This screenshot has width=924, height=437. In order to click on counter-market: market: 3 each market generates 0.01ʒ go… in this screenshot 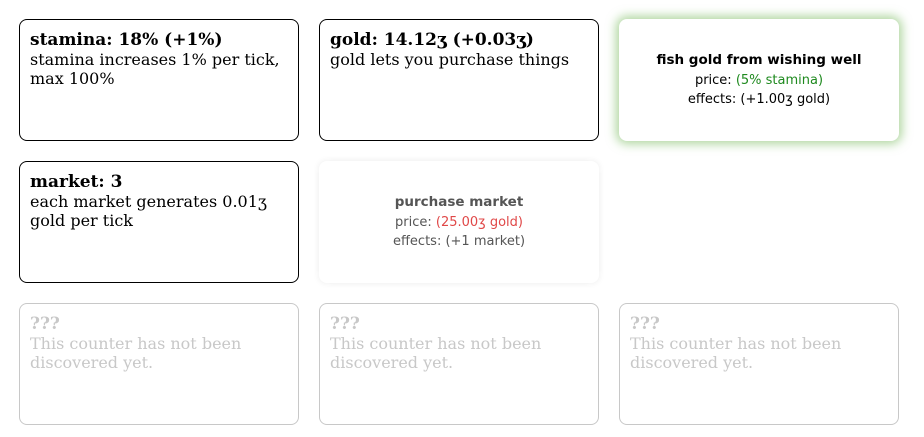, I will do `click(159, 222)`.